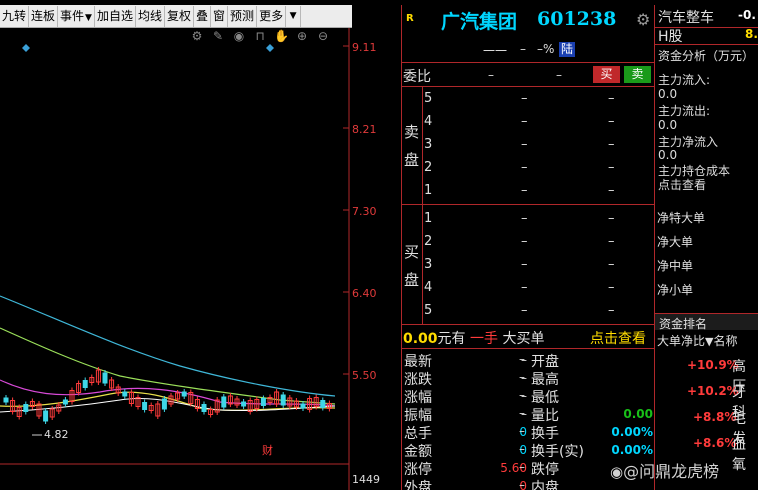  Describe the element at coordinates (686, 17) in the screenshot. I see `sector-name: 汽车整车` at that location.